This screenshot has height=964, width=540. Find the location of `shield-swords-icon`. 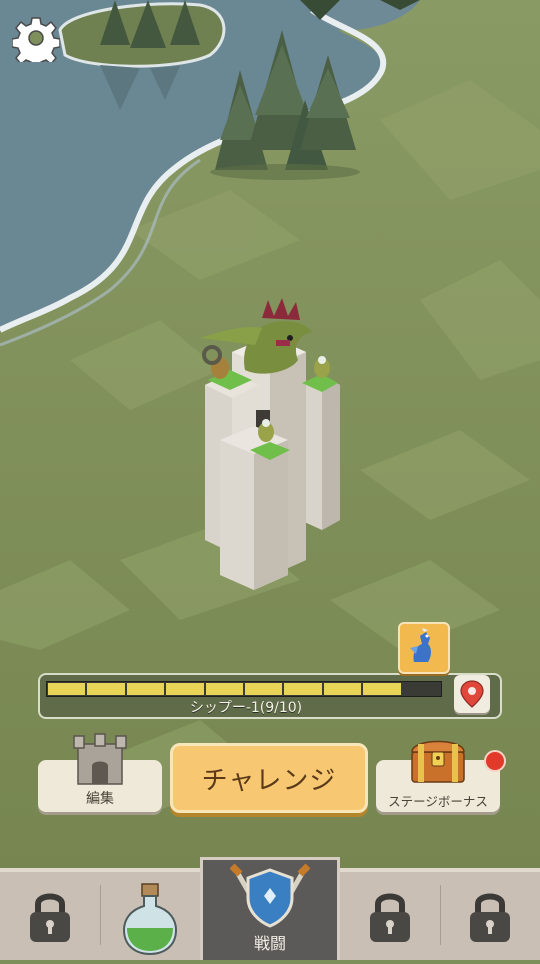

shield-swords-icon is located at coordinates (270, 895).